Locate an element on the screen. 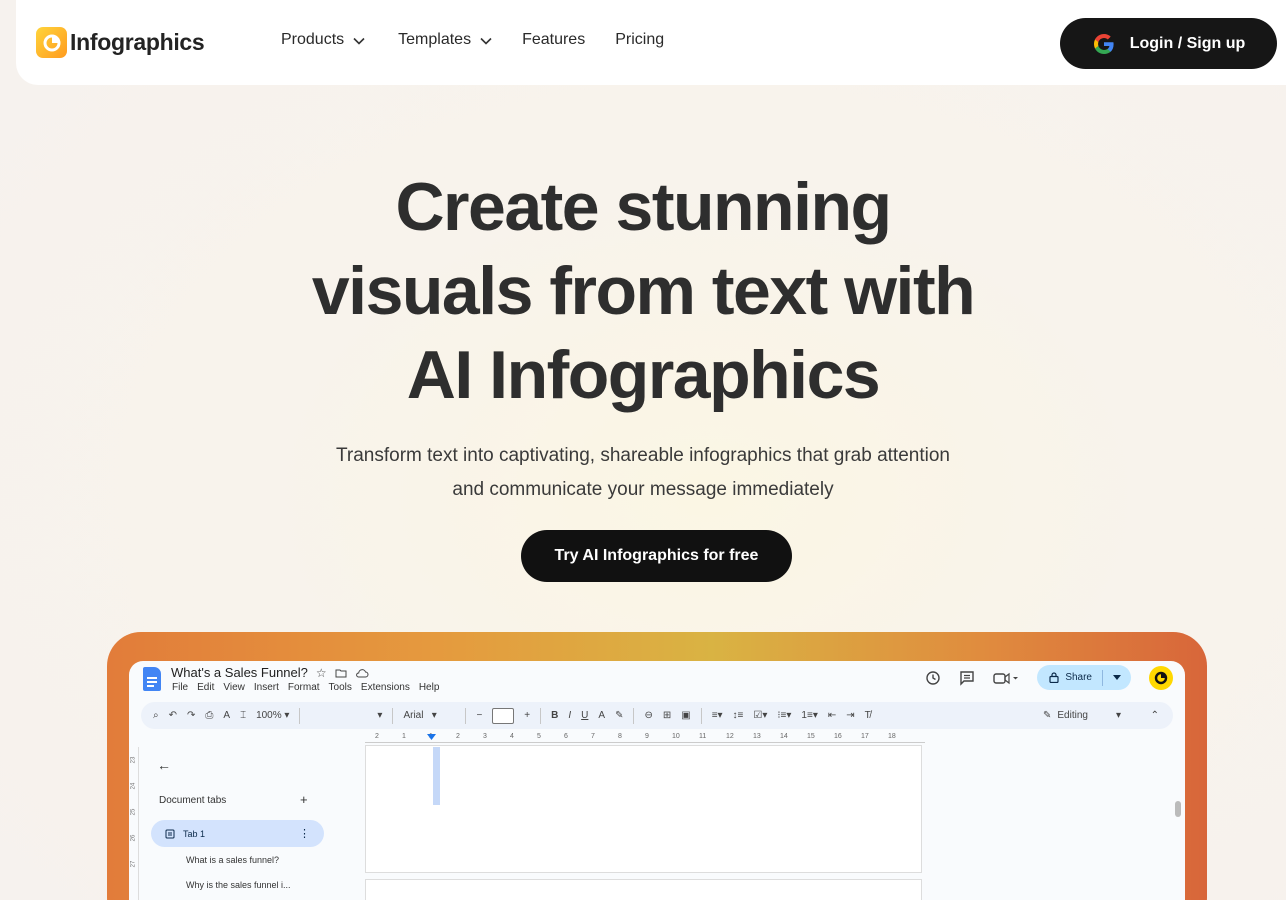 The image size is (1286, 900). insert-comment-icon: ⊞ is located at coordinates (667, 715).